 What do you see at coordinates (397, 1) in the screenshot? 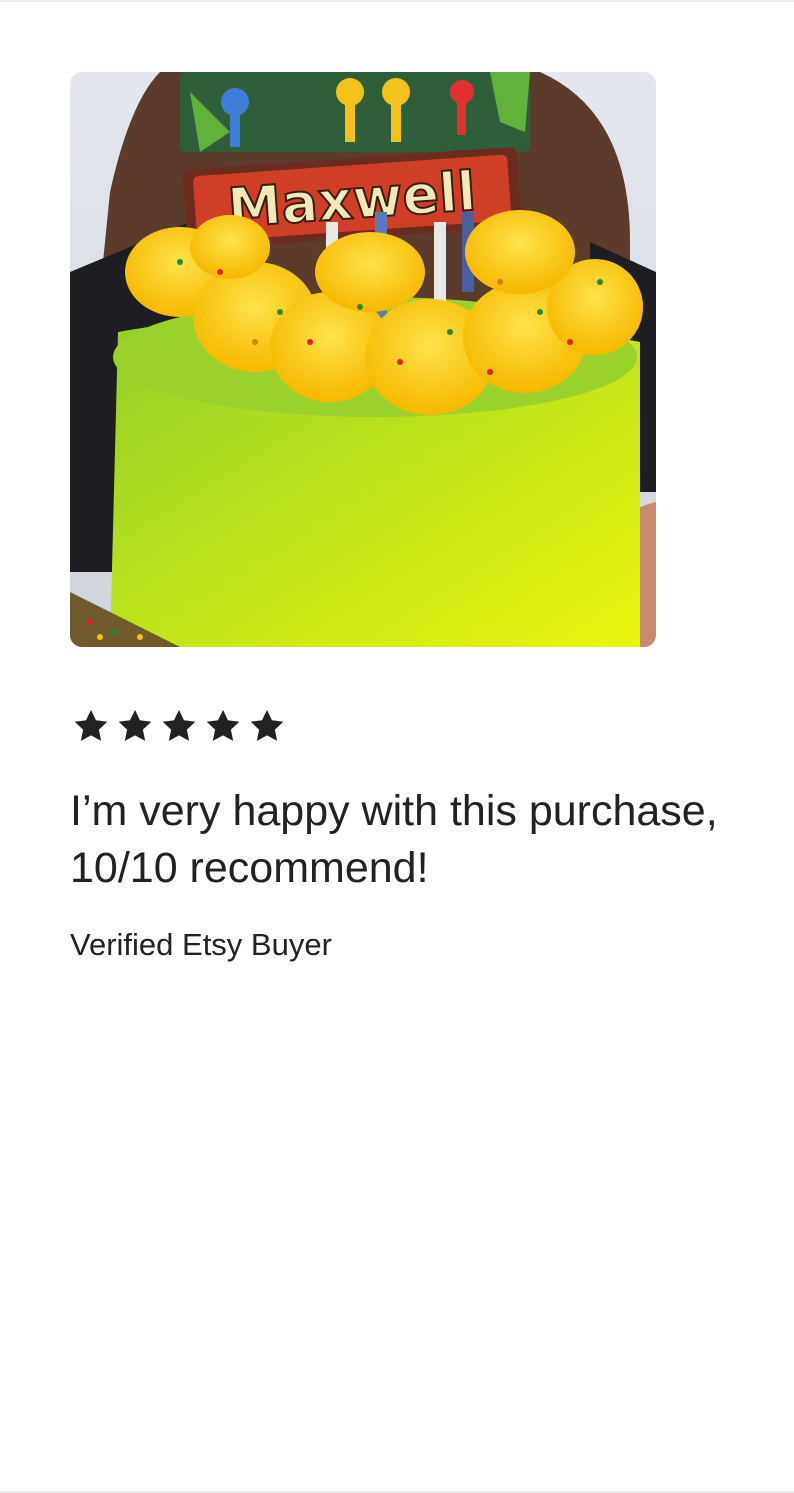
I see `top-divider` at bounding box center [397, 1].